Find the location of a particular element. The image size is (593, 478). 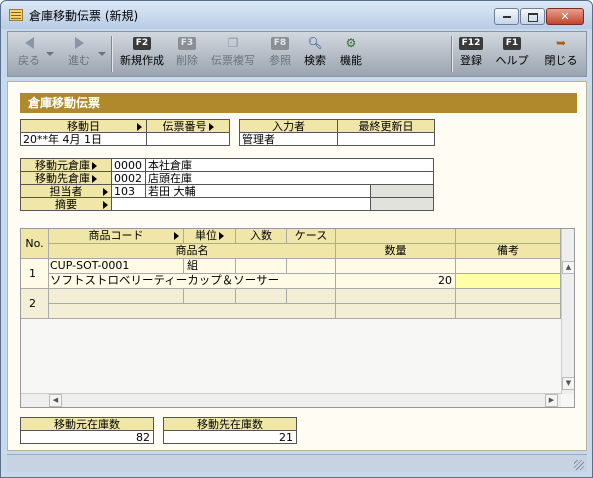

forward-button: 進む is located at coordinates (79, 54).